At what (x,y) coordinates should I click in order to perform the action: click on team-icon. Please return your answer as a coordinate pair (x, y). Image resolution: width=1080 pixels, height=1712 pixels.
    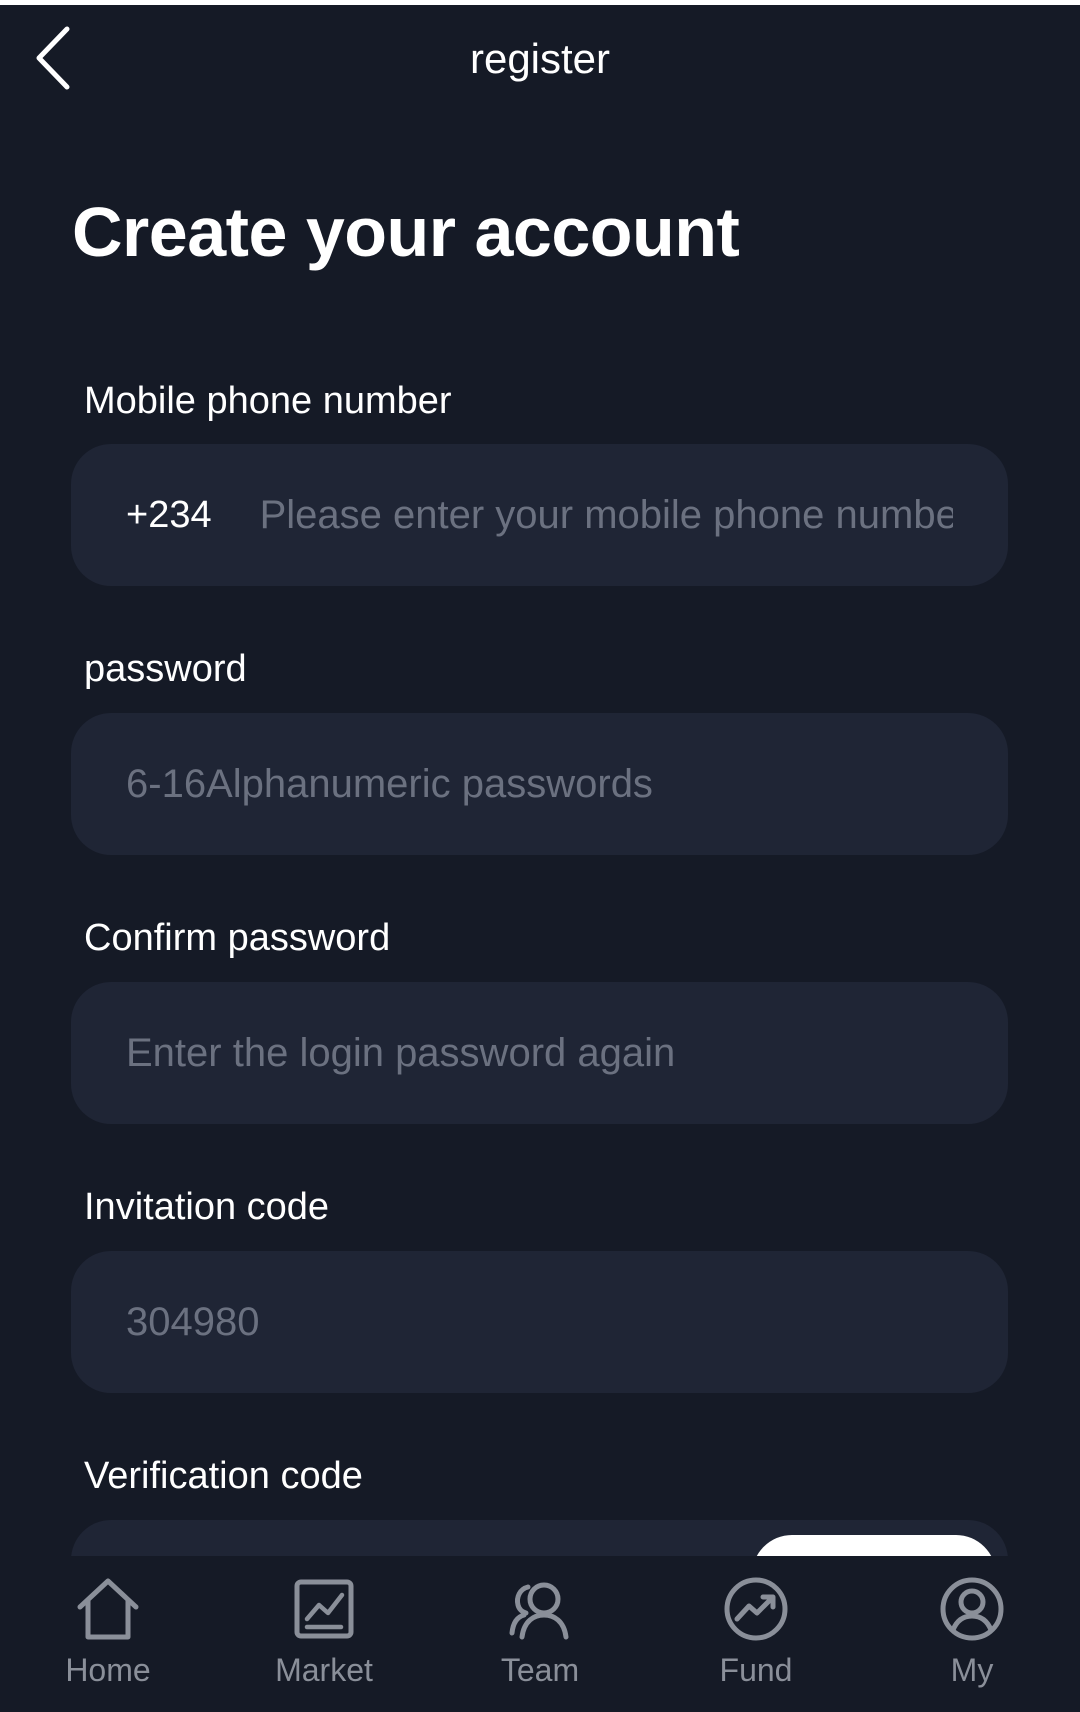
    Looking at the image, I should click on (539, 1611).